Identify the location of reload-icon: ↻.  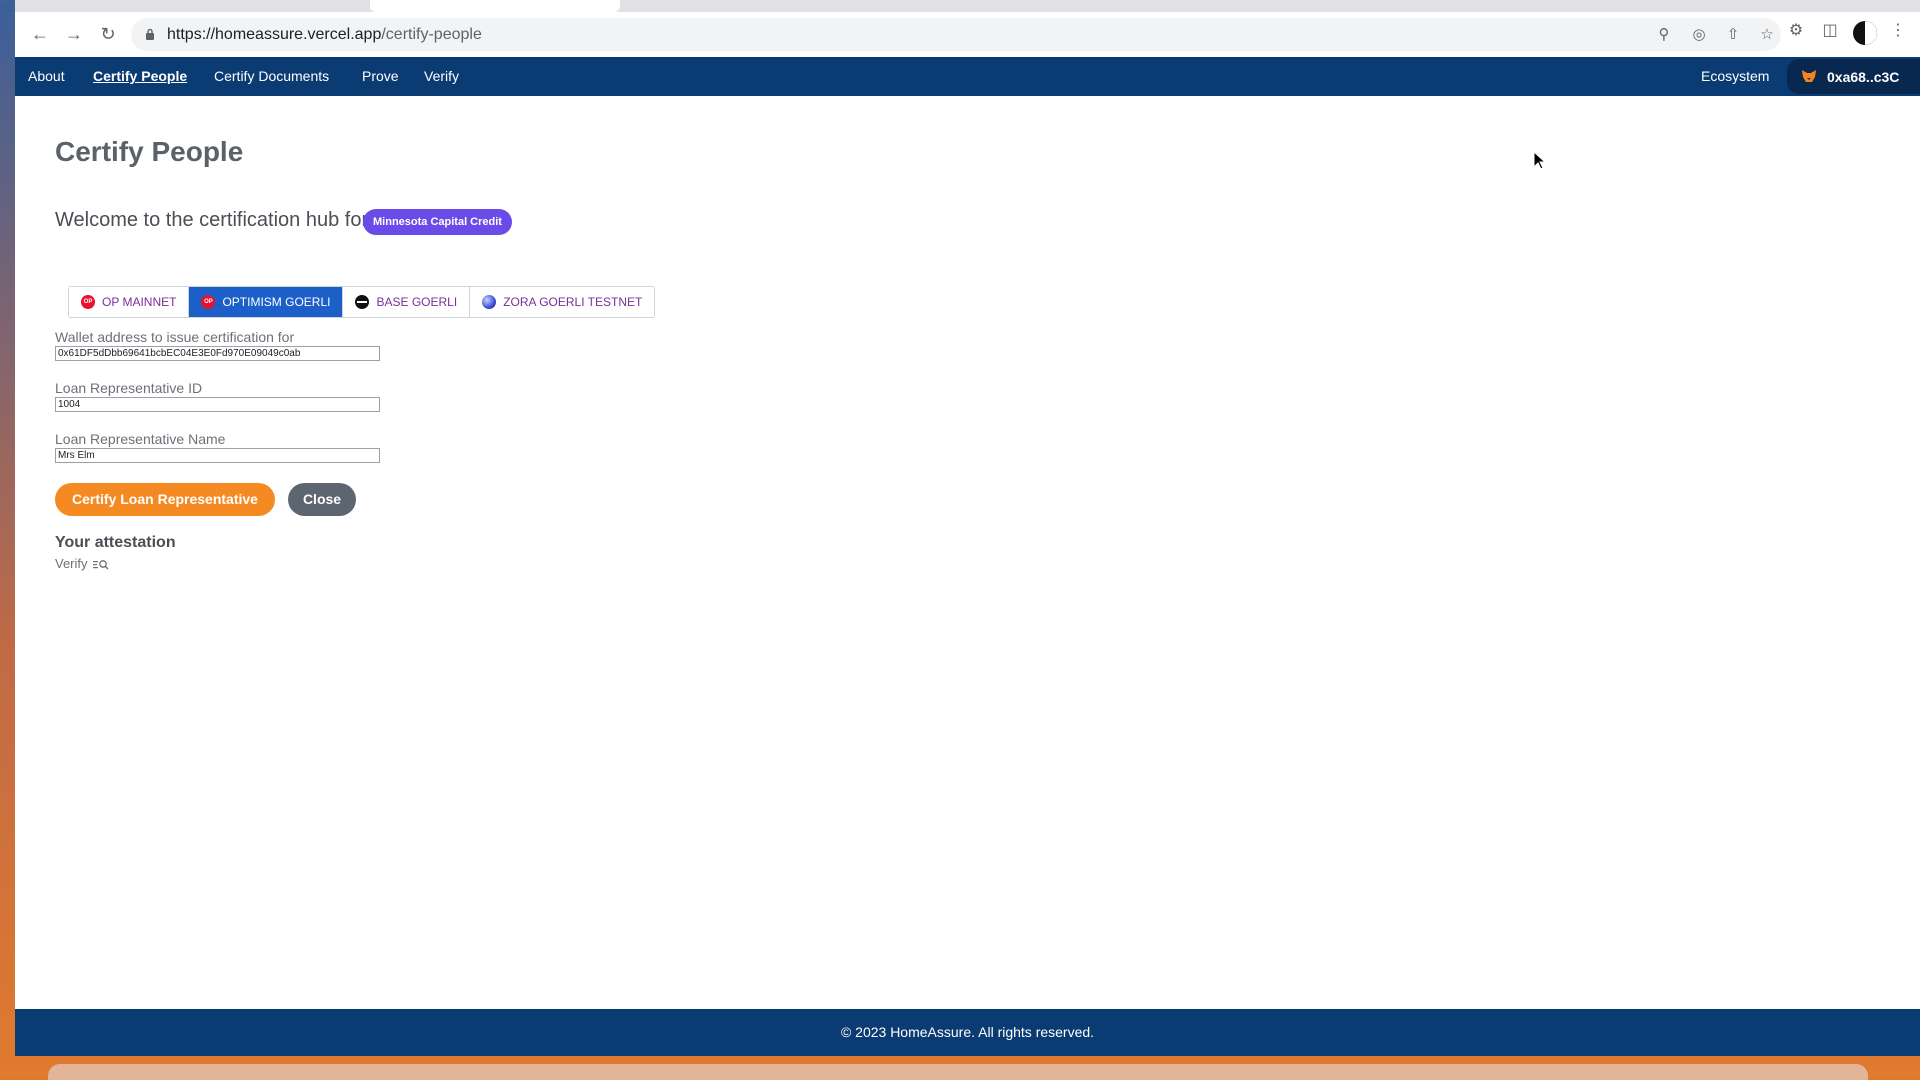
(108, 34).